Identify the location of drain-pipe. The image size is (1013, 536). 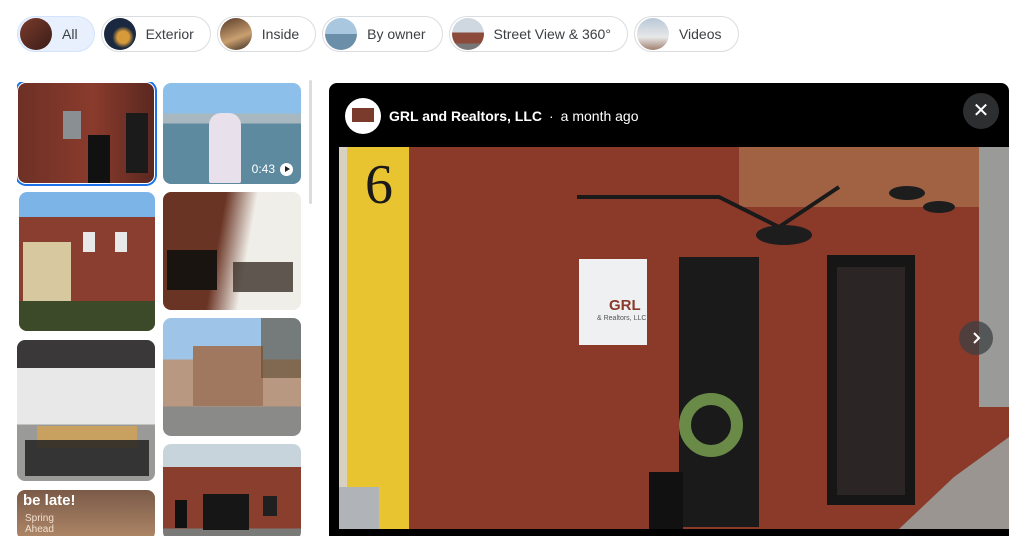
(343, 338).